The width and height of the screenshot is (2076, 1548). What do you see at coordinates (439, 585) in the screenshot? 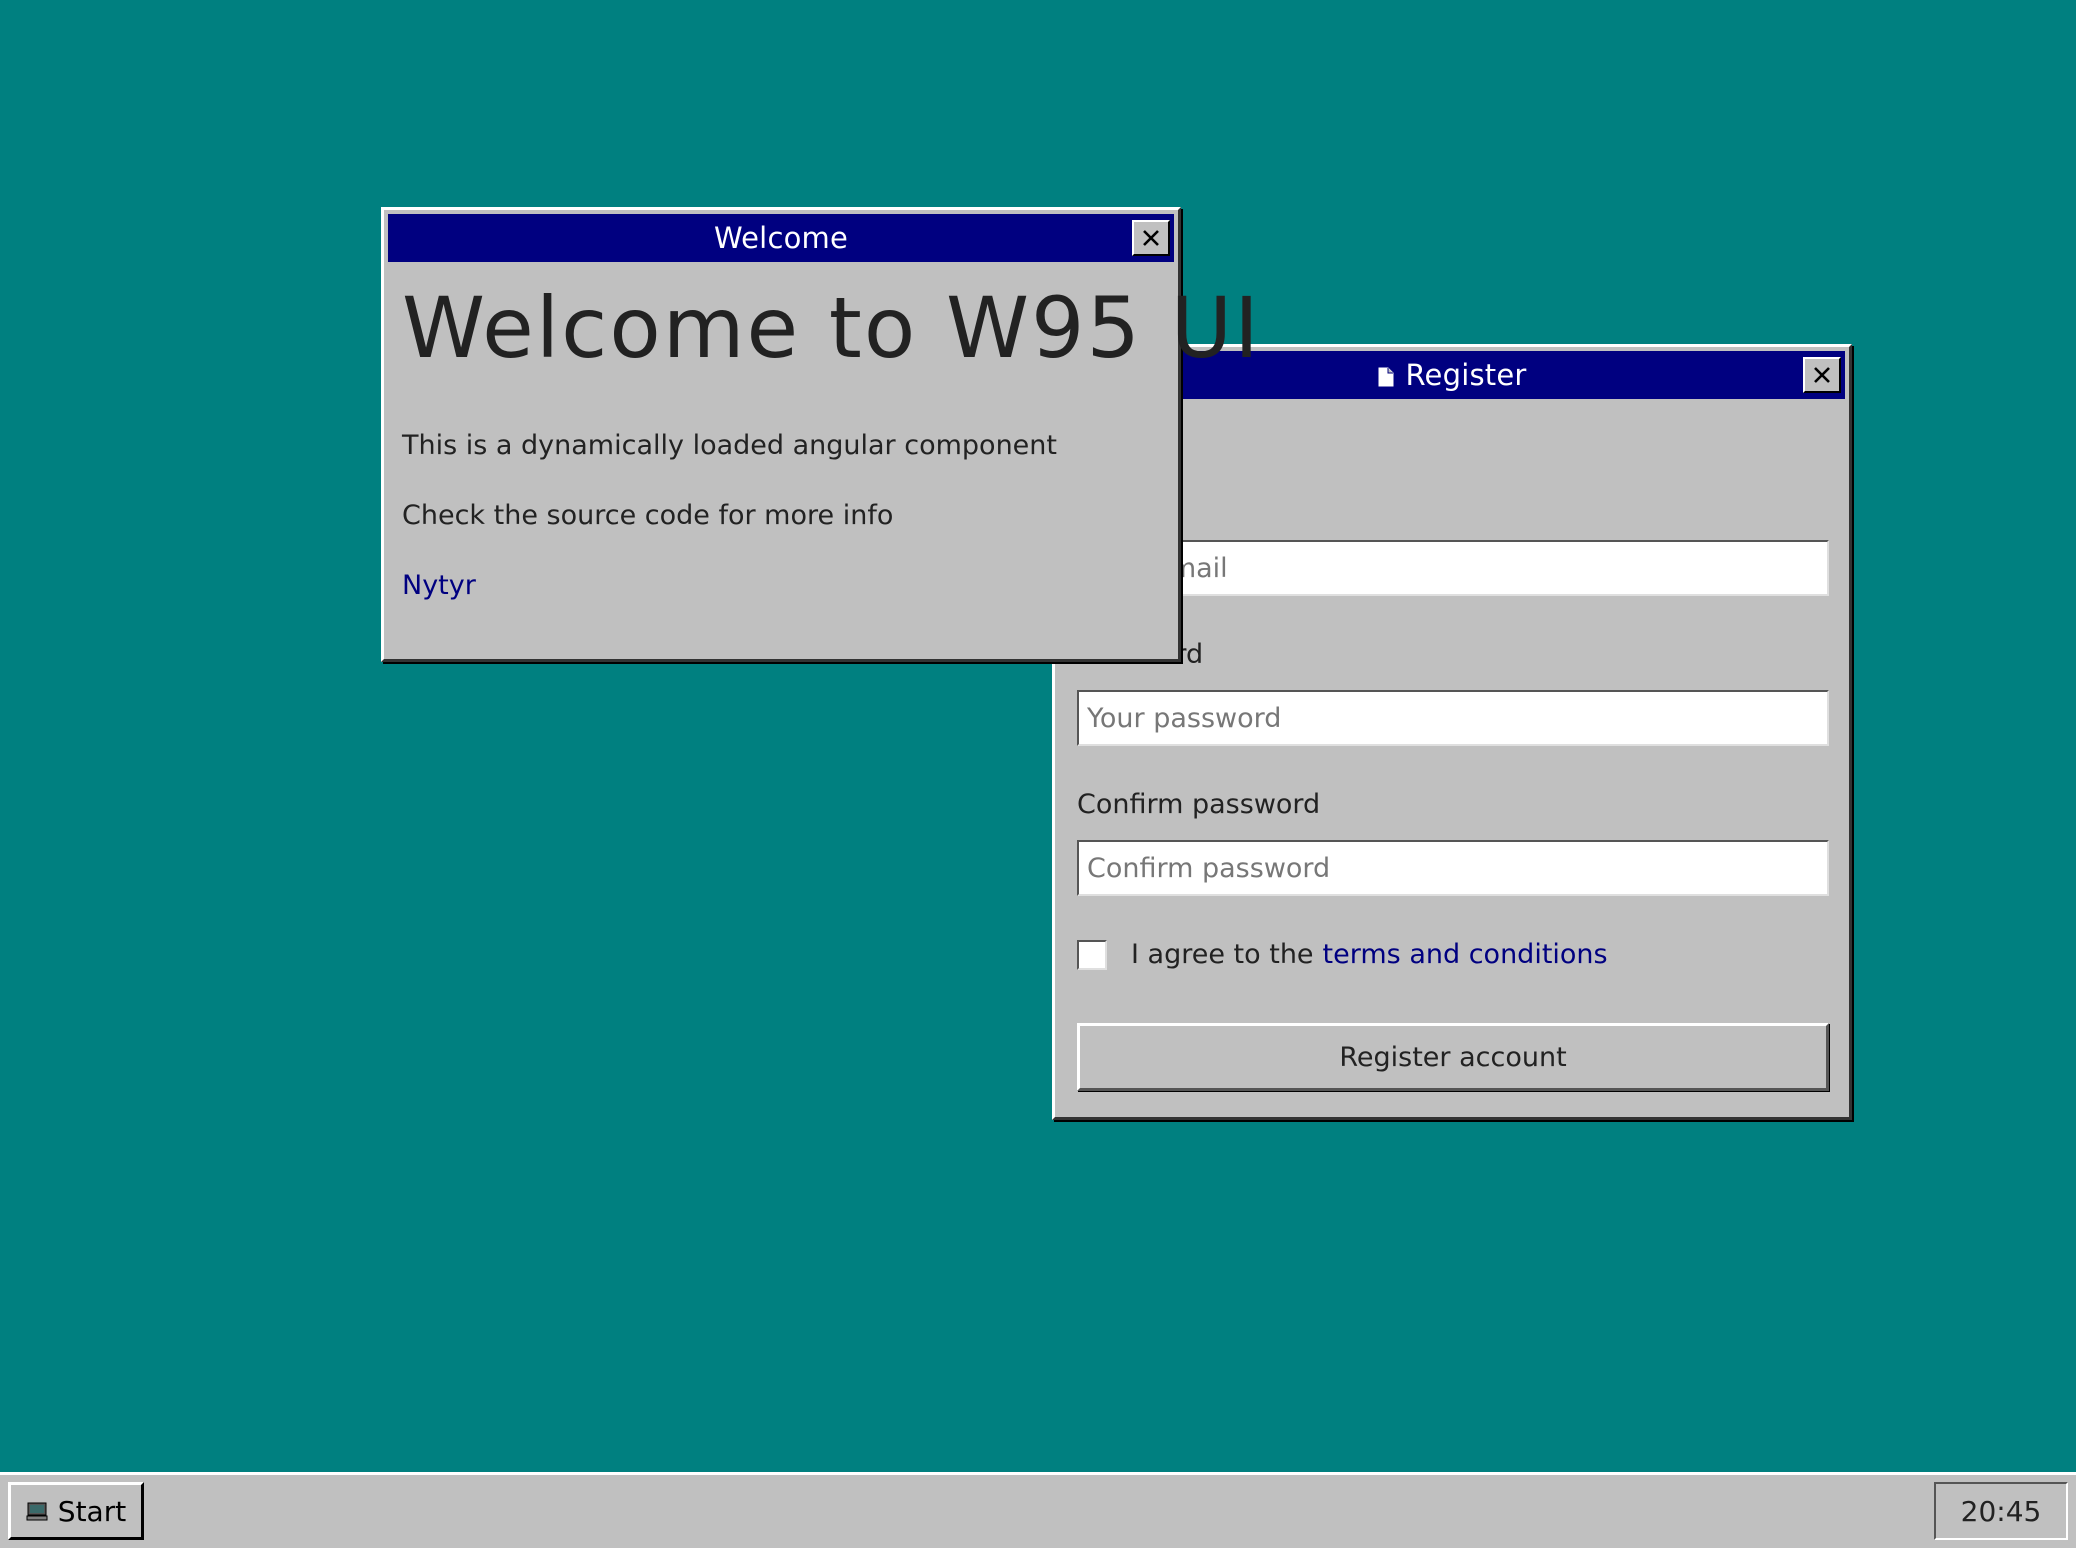
I see `author-link: Nytyr` at bounding box center [439, 585].